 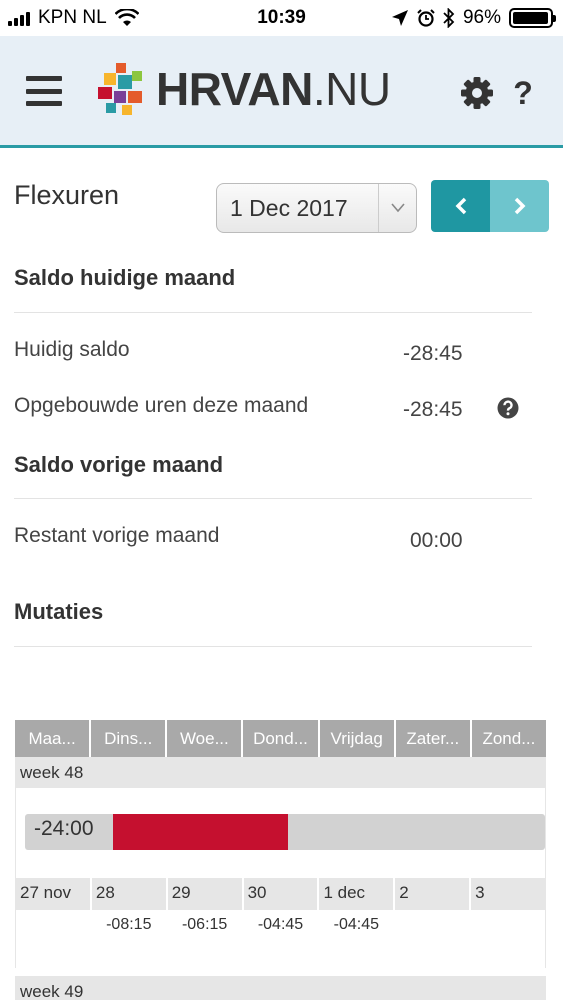 I want to click on prev-month-button, so click(x=460, y=206).